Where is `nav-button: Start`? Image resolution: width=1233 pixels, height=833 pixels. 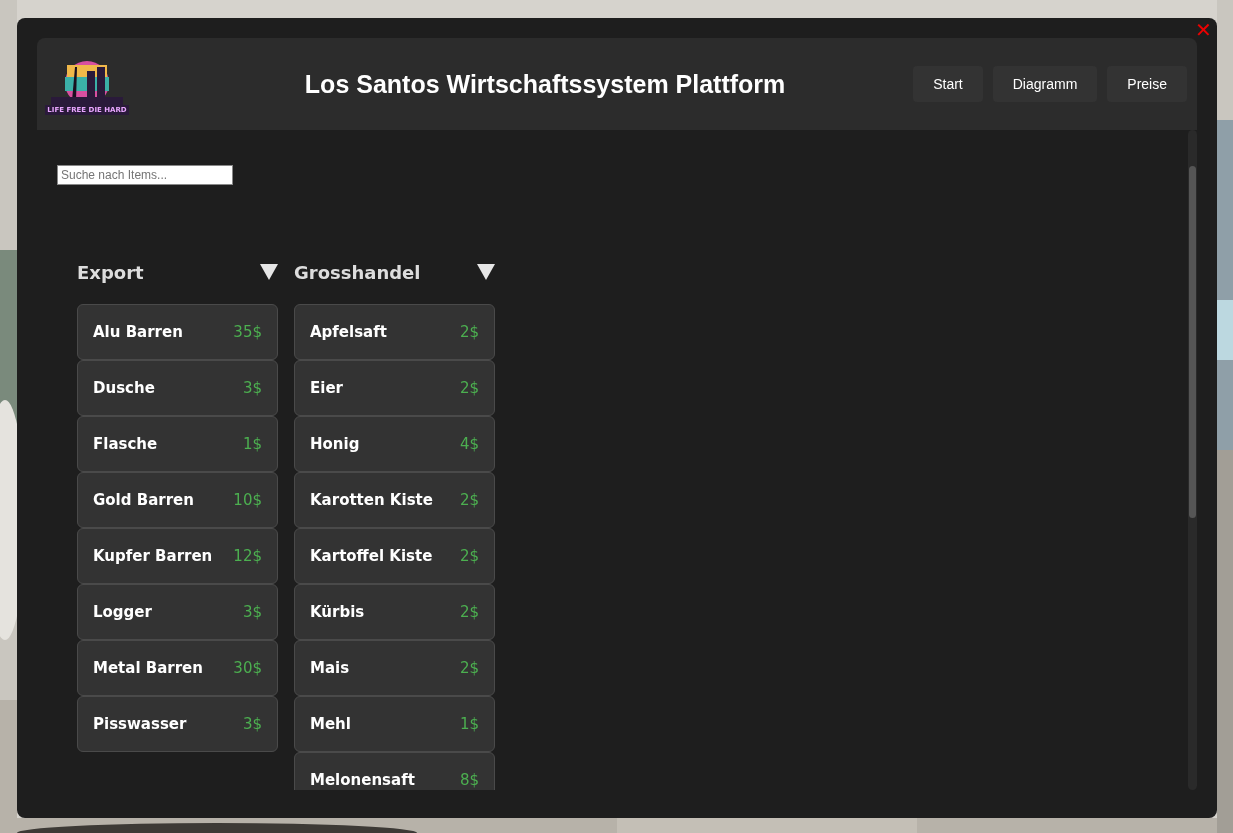
nav-button: Start is located at coordinates (948, 84).